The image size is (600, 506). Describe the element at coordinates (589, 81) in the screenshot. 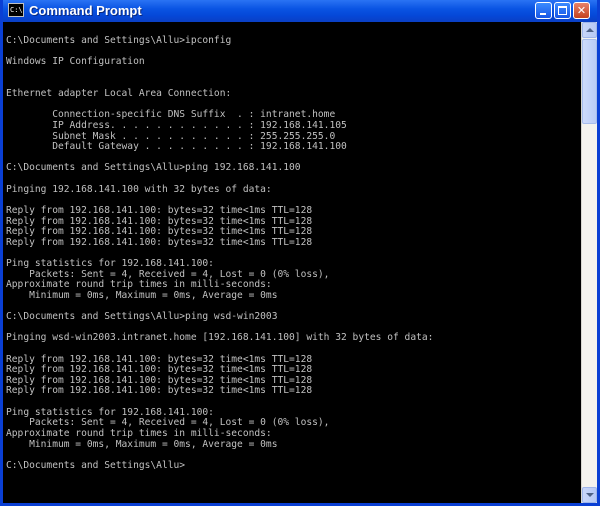

I see `scroll-thumb` at that location.